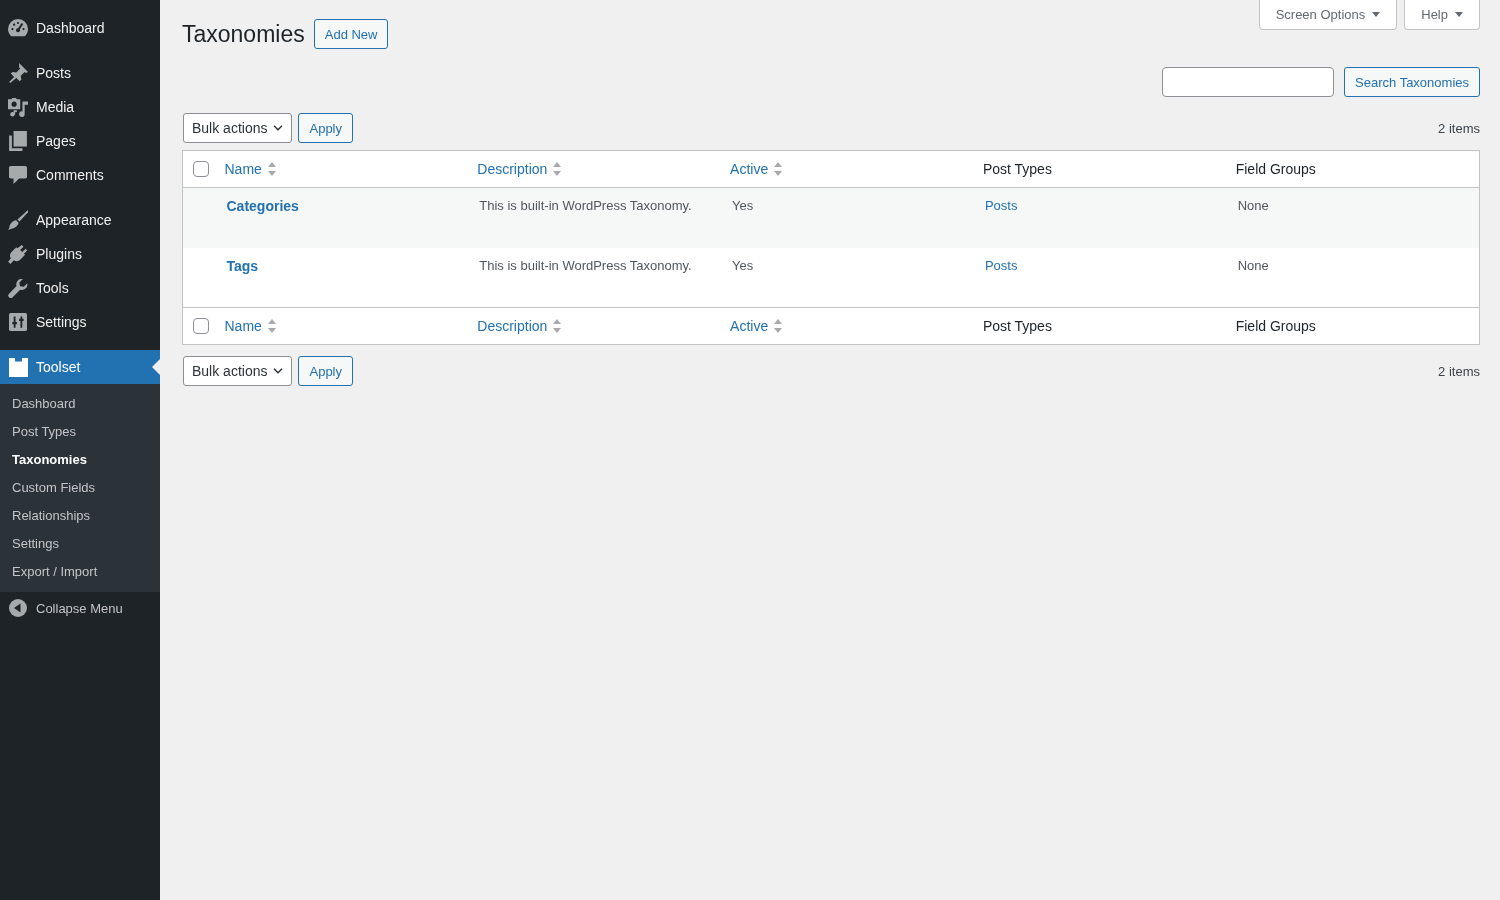 The height and width of the screenshot is (900, 1500). What do you see at coordinates (18, 322) in the screenshot?
I see `sliders-icon` at bounding box center [18, 322].